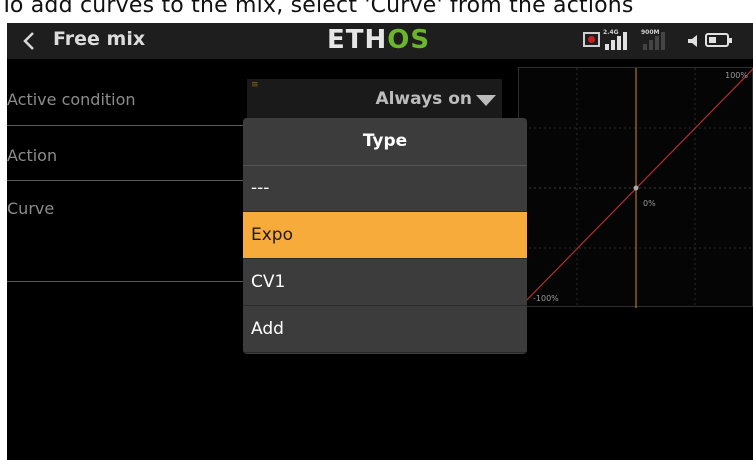  What do you see at coordinates (357, 40) in the screenshot?
I see `logo-text-eth: ETH` at bounding box center [357, 40].